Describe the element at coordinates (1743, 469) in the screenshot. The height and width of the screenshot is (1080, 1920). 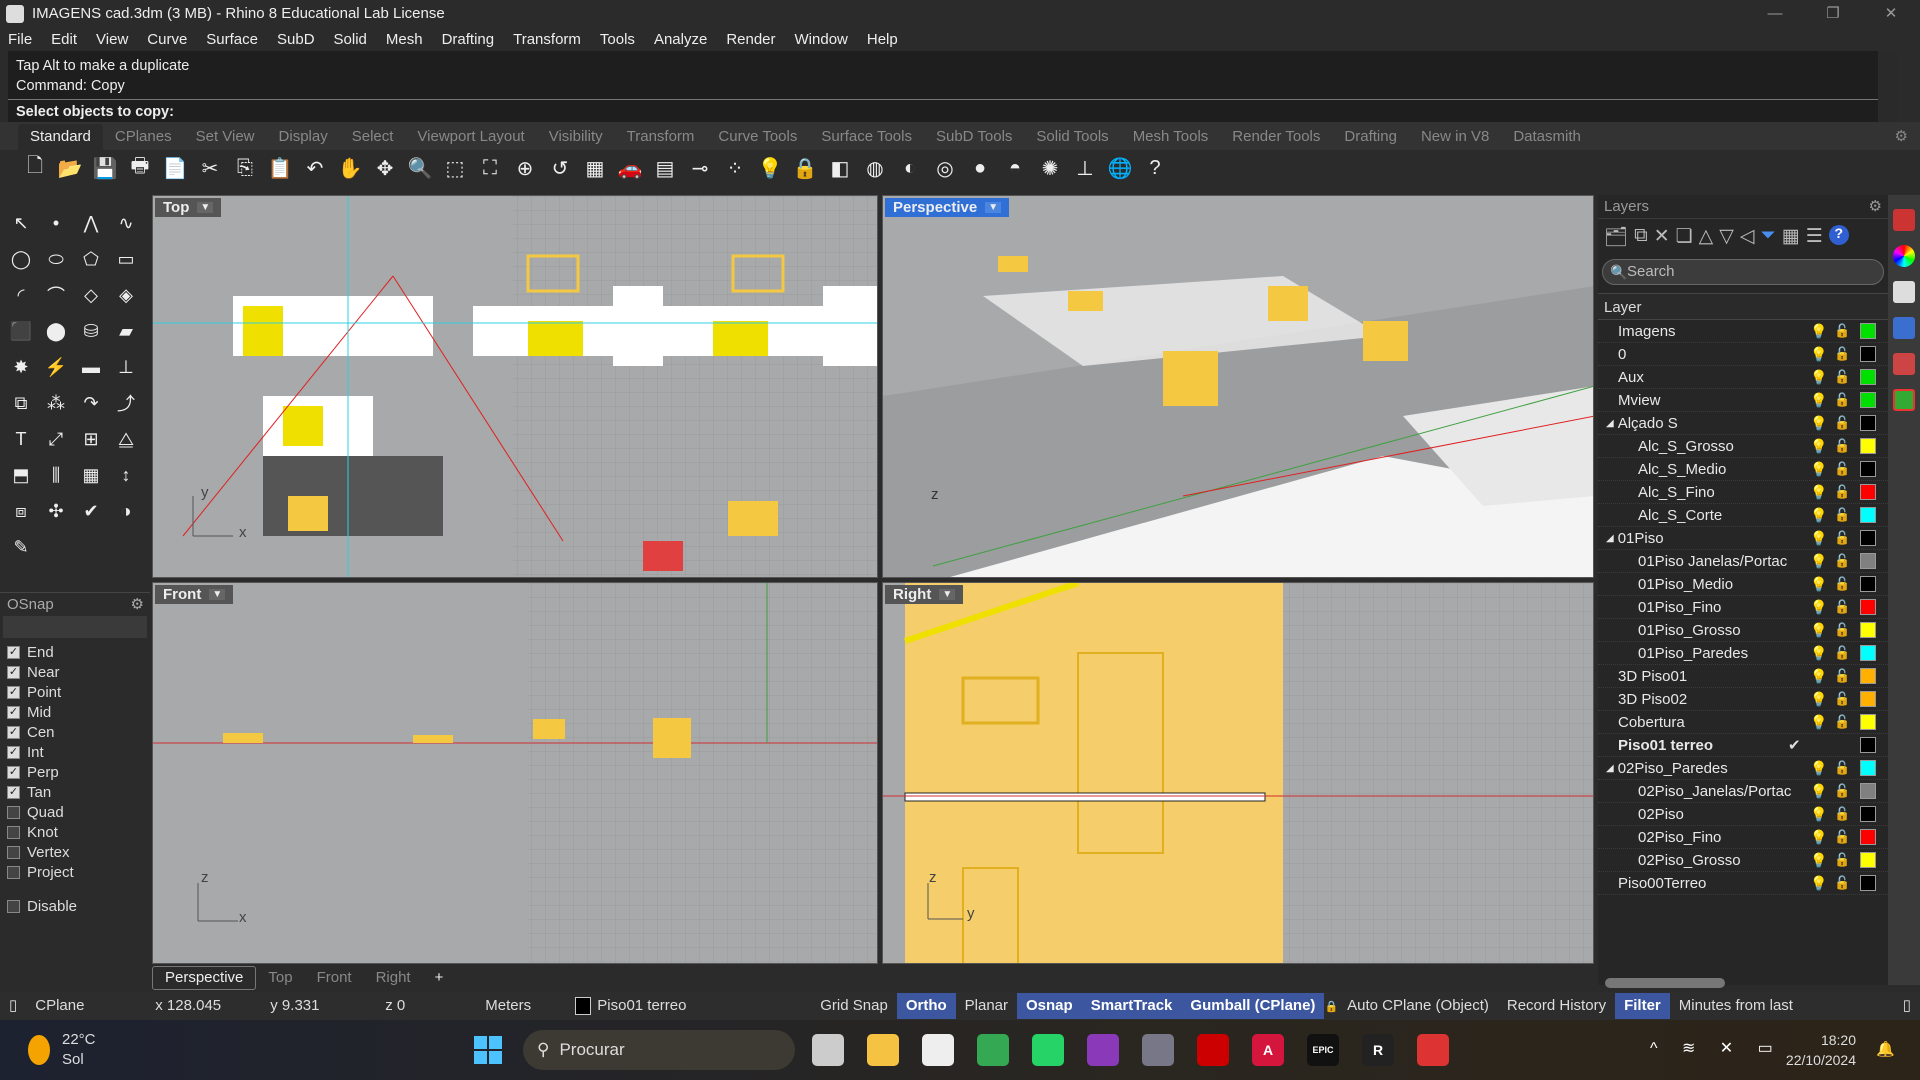
I see `layer-row: Alc_S_Medio 💡 🔓` at that location.